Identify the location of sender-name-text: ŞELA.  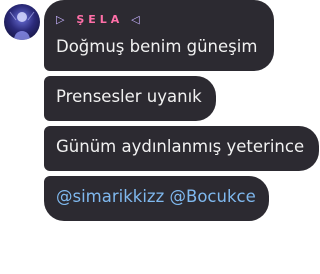
(100, 19).